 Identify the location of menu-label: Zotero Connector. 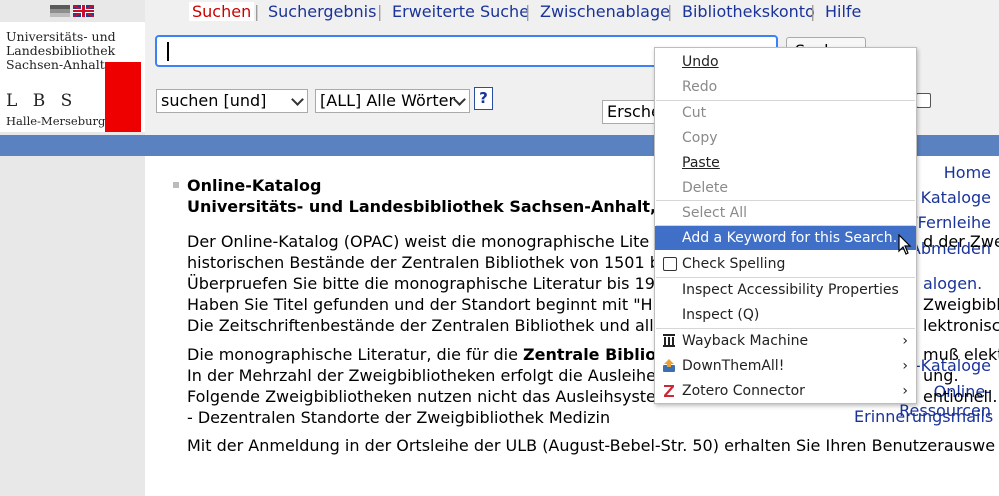
(743, 391).